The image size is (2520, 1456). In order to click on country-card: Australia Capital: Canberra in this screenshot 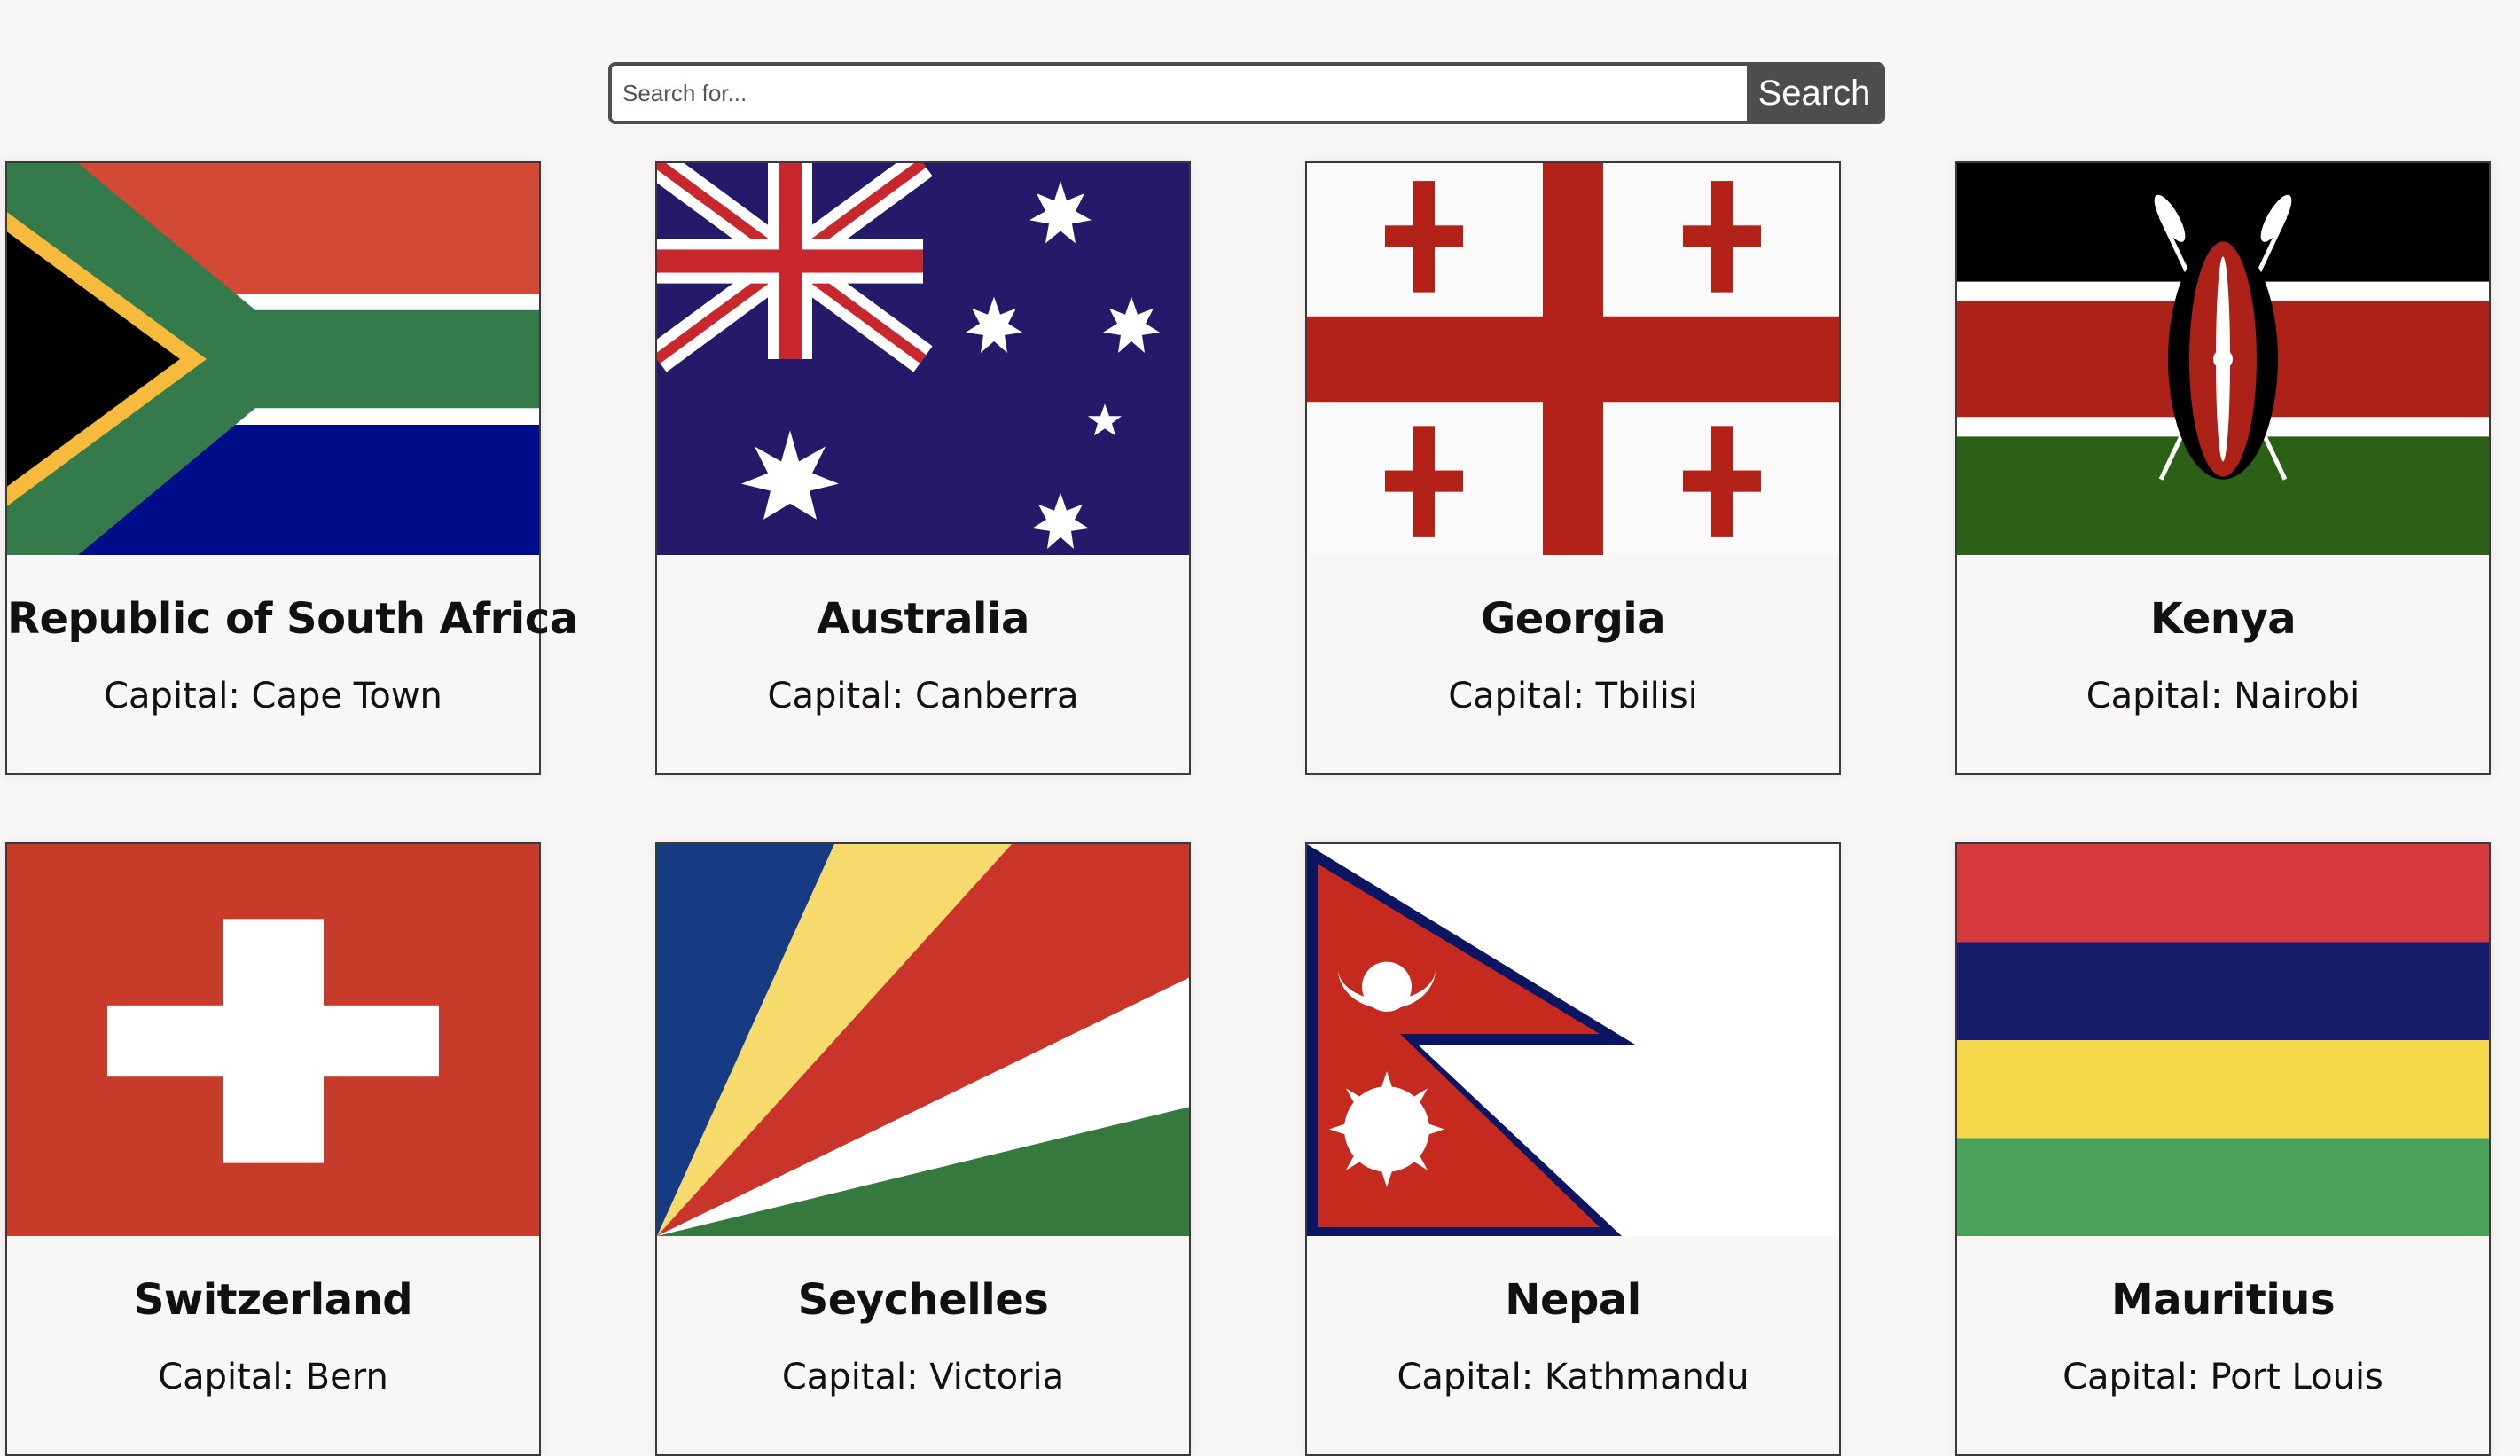, I will do `click(923, 468)`.